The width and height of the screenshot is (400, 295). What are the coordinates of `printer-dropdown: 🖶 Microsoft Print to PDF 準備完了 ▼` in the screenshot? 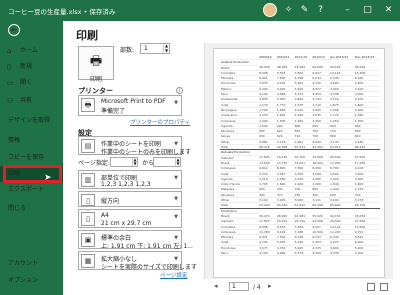 It's located at (130, 105).